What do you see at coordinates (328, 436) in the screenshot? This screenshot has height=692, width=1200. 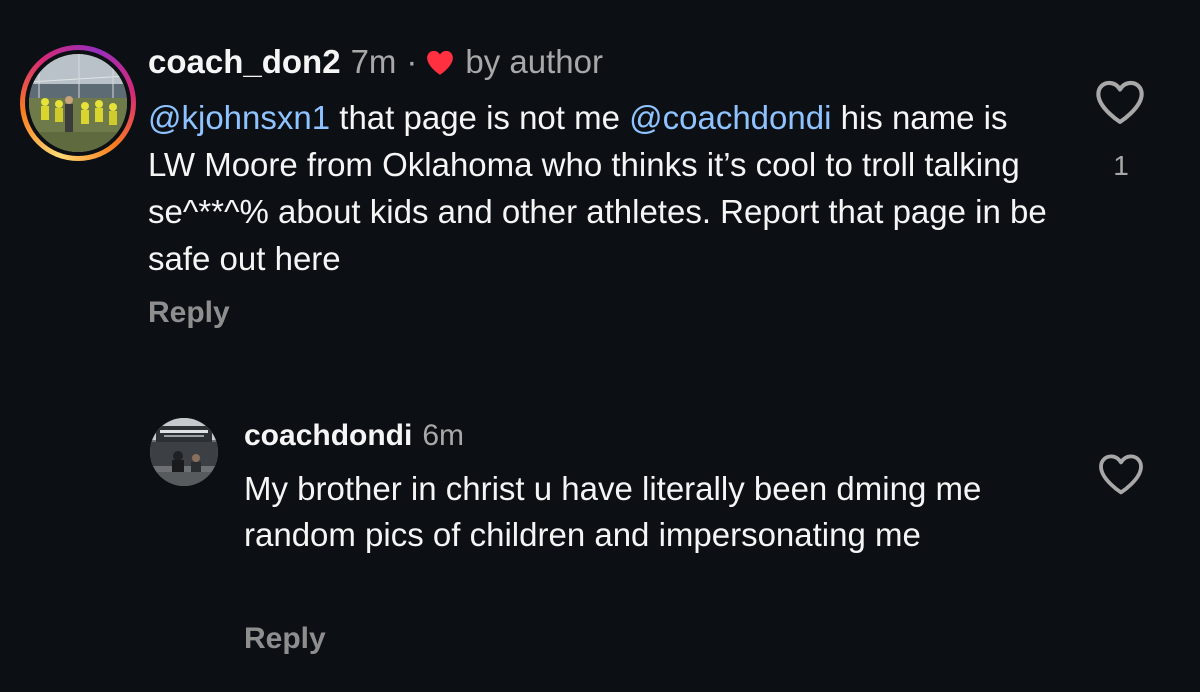 I see `comment-username: coachdondi` at bounding box center [328, 436].